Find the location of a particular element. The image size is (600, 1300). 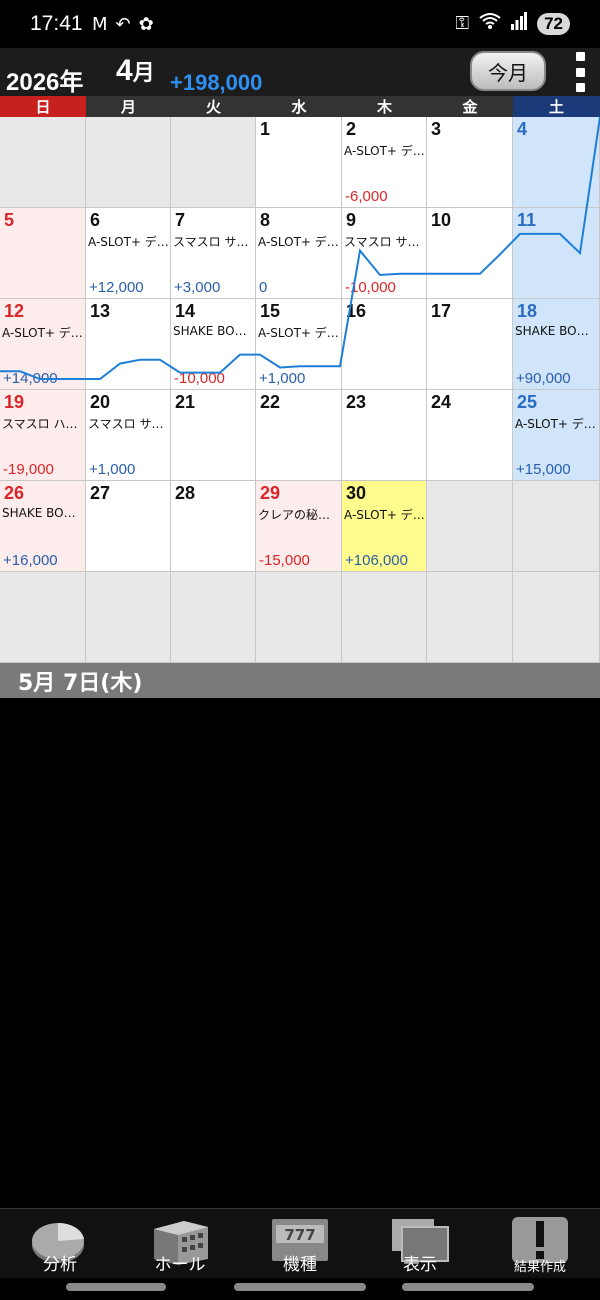

selected-date-bar: 5月 7日(木) is located at coordinates (300, 680).